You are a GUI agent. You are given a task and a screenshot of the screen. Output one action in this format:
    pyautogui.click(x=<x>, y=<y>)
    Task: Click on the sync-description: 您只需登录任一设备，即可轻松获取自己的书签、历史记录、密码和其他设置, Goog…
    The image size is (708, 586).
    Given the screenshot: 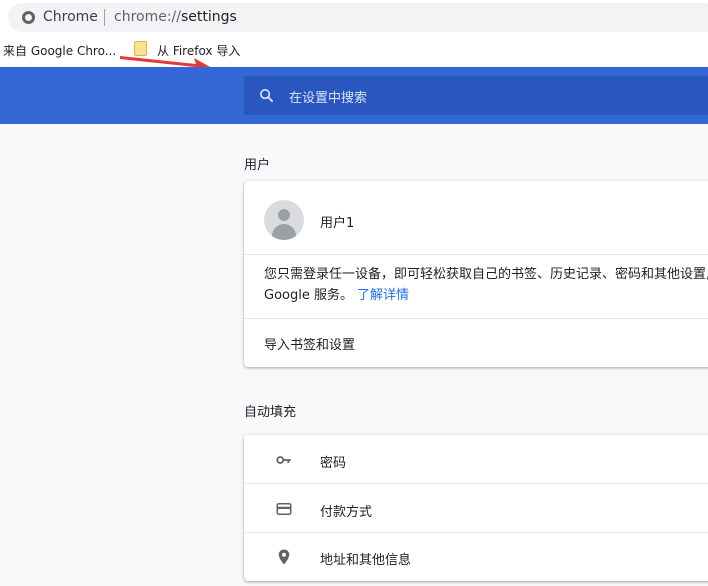 What is the action you would take?
    pyautogui.click(x=486, y=285)
    